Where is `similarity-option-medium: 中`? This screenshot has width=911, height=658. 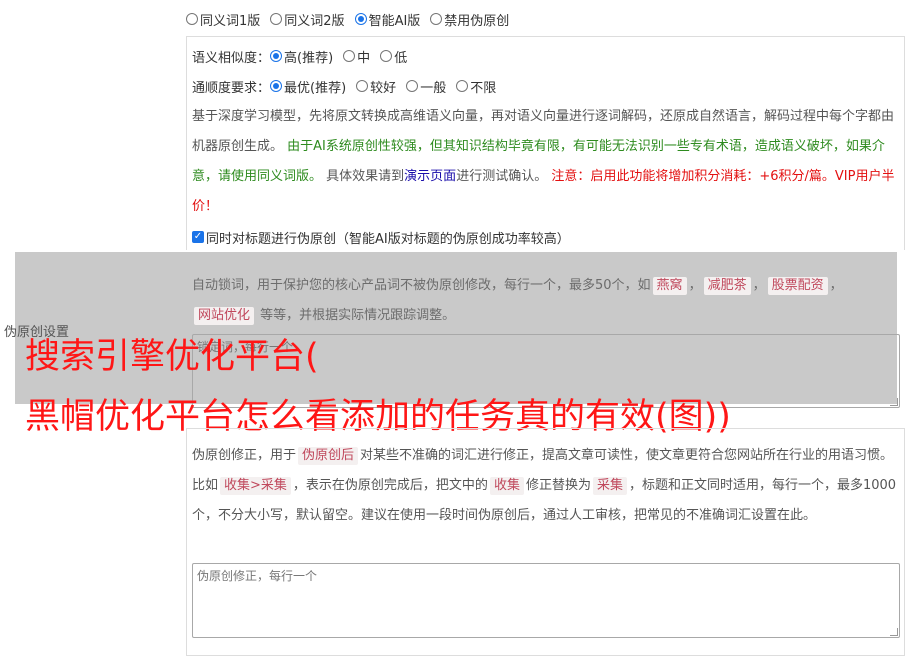
similarity-option-medium: 中 is located at coordinates (356, 56).